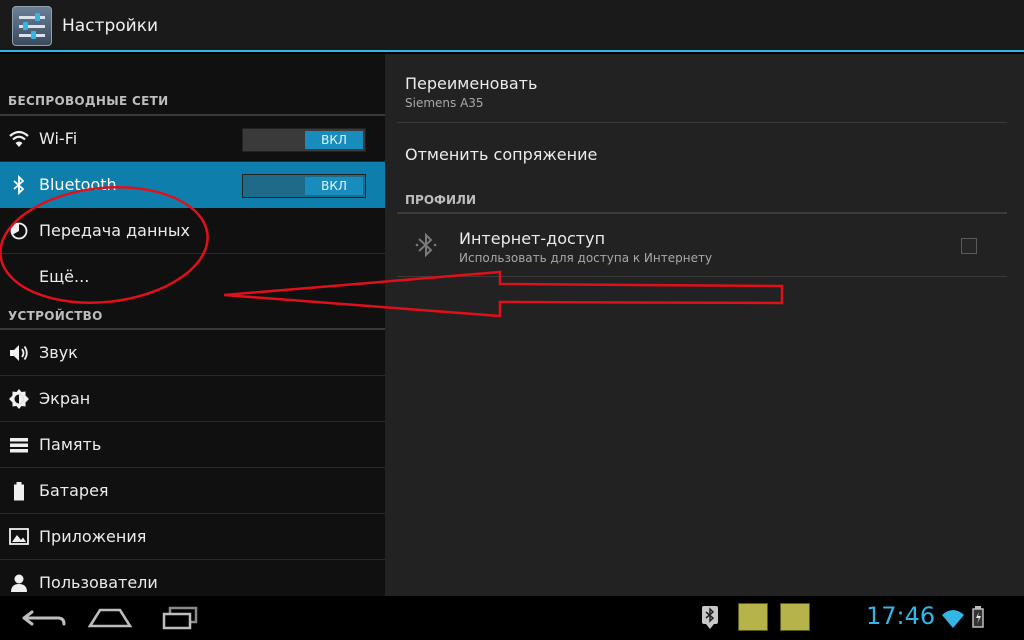  What do you see at coordinates (110, 618) in the screenshot?
I see `home-icon` at bounding box center [110, 618].